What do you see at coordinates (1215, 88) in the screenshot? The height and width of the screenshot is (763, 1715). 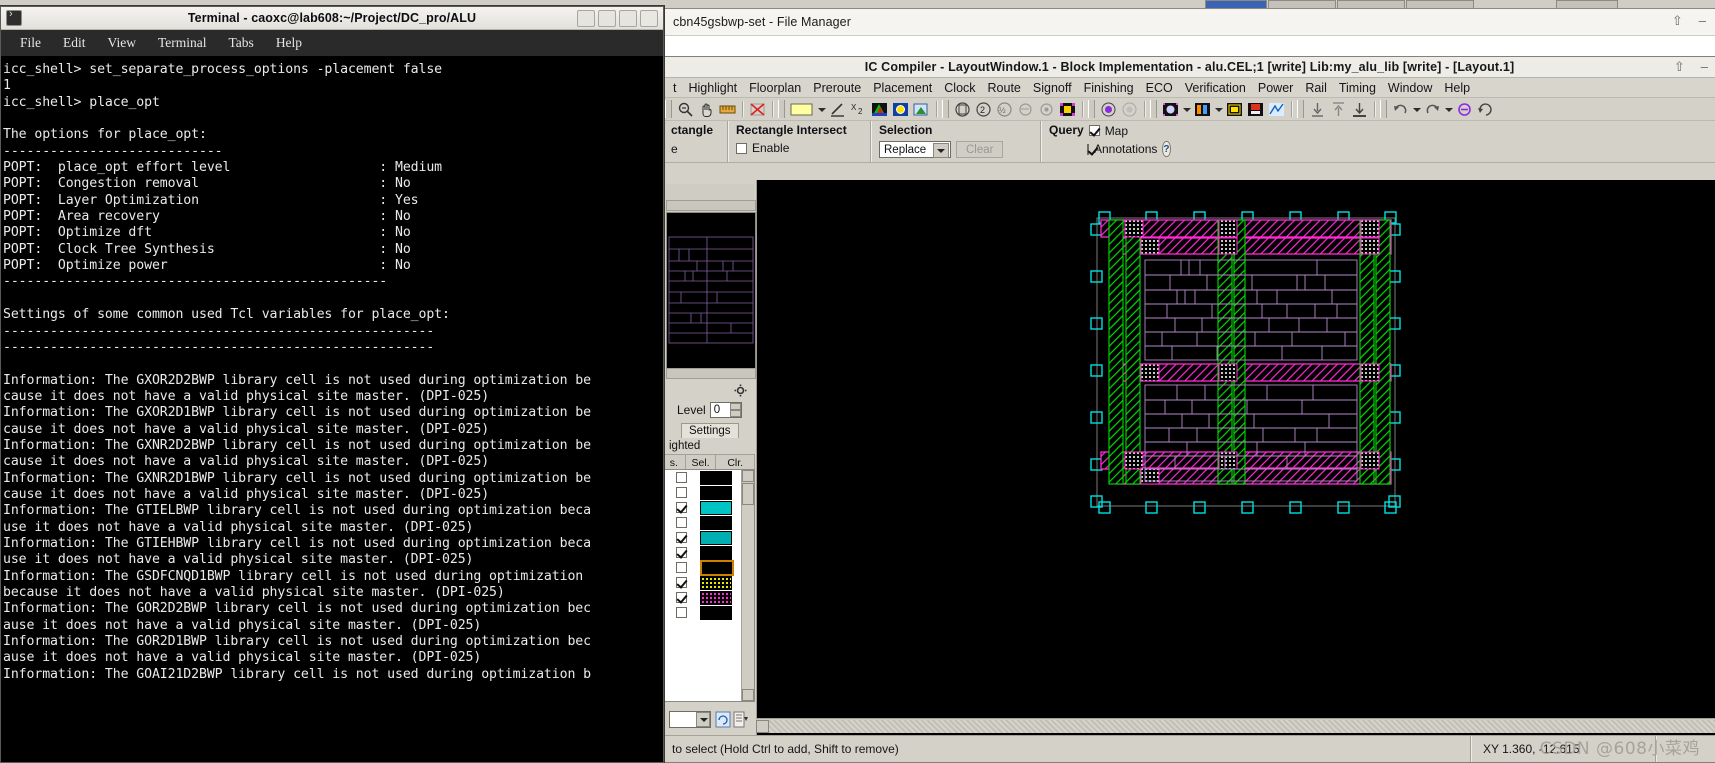 I see `menu-item-verification: Verification` at bounding box center [1215, 88].